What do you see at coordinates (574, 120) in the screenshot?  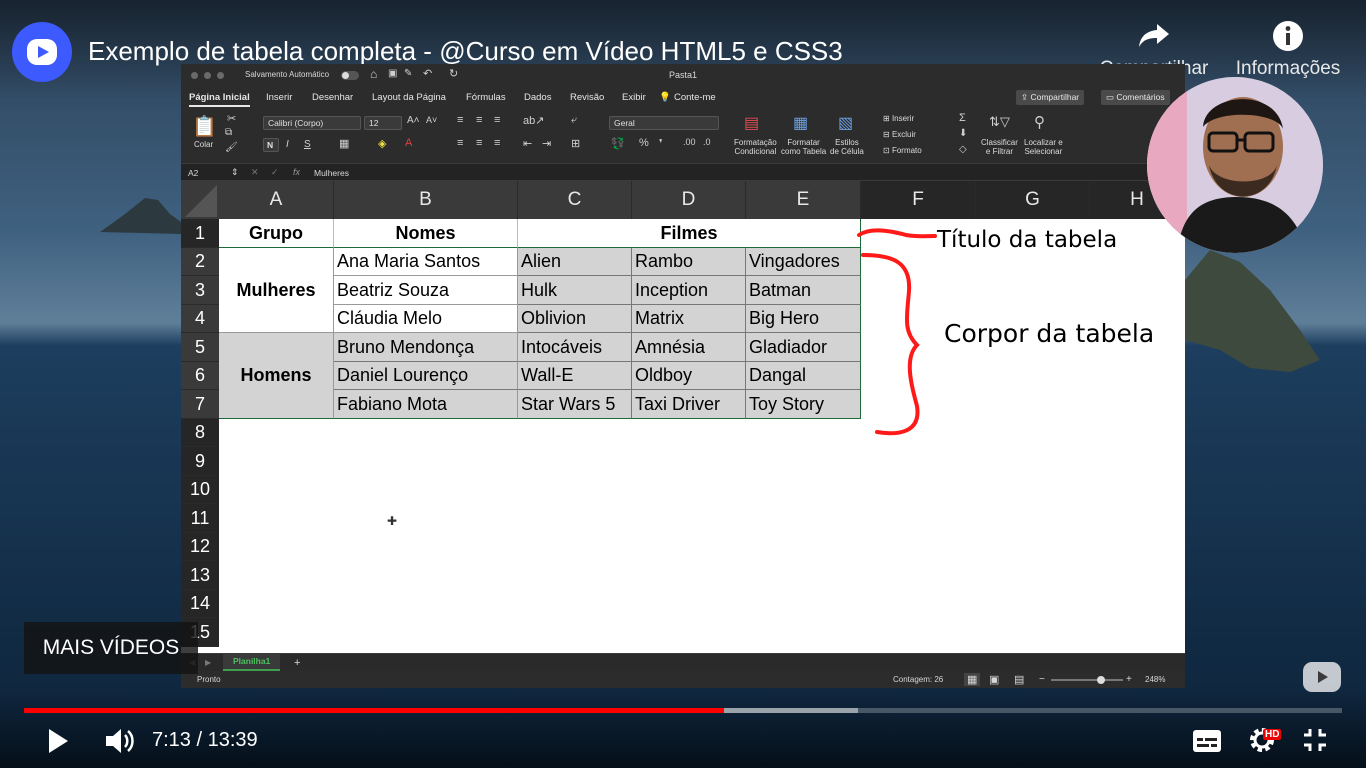 I see `wrap-text-icon: ⤶` at bounding box center [574, 120].